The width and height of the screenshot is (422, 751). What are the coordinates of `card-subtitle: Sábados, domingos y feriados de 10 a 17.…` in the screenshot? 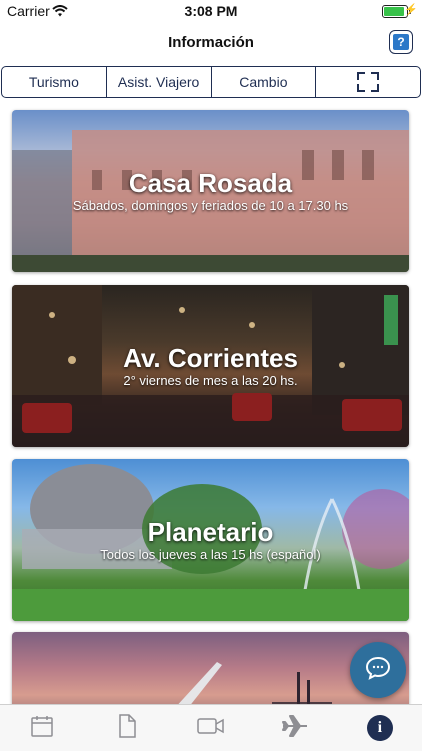 It's located at (210, 205).